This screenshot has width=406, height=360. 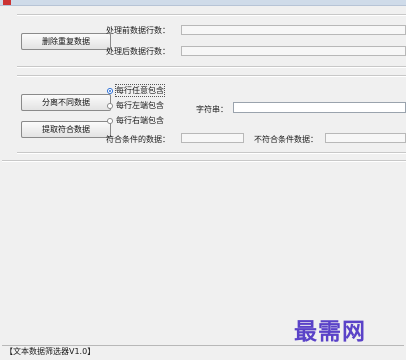 What do you see at coordinates (138, 51) in the screenshot?
I see `rows-after-label: 处理后数据行数：` at bounding box center [138, 51].